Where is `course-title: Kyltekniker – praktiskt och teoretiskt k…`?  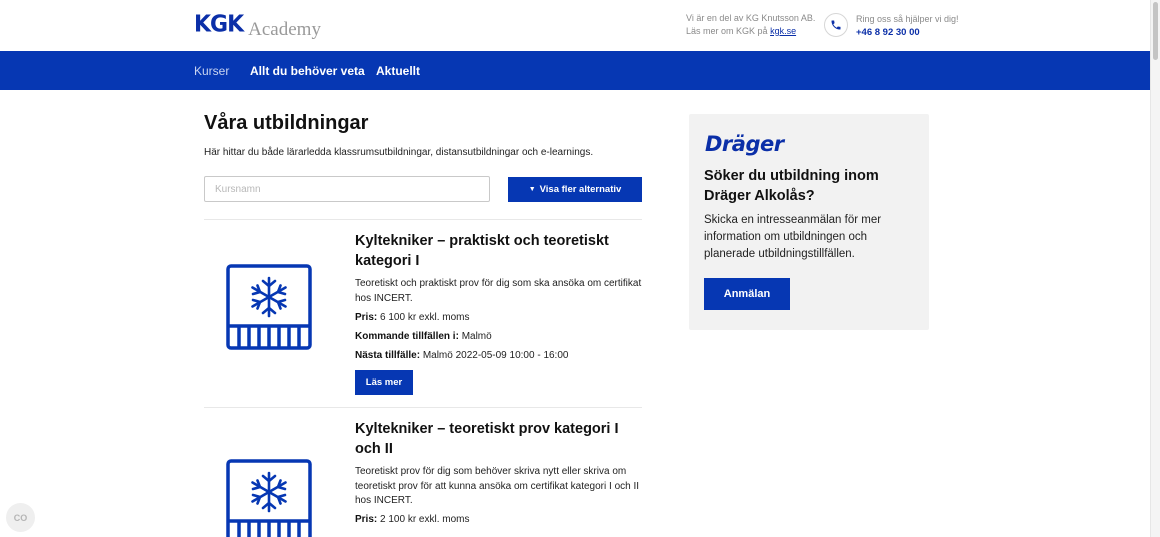 course-title: Kyltekniker – praktiskt och teoretiskt k… is located at coordinates (497, 251).